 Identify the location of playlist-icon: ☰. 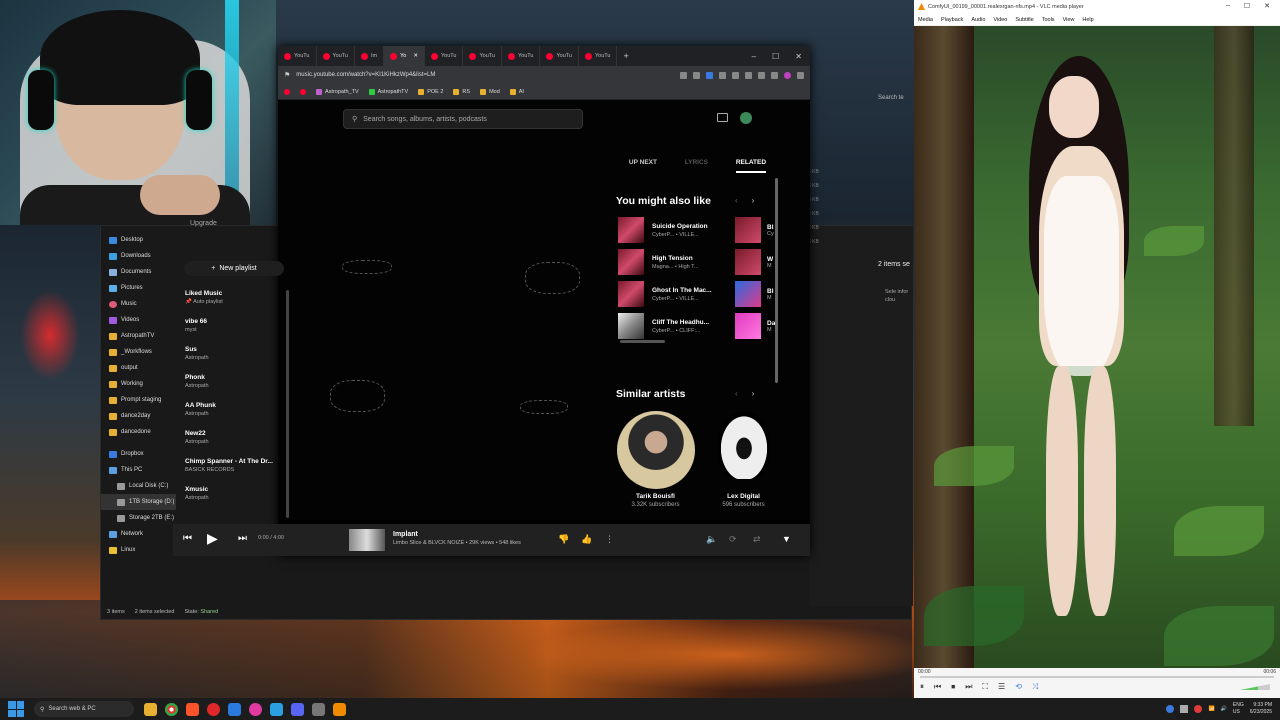
(1001, 687).